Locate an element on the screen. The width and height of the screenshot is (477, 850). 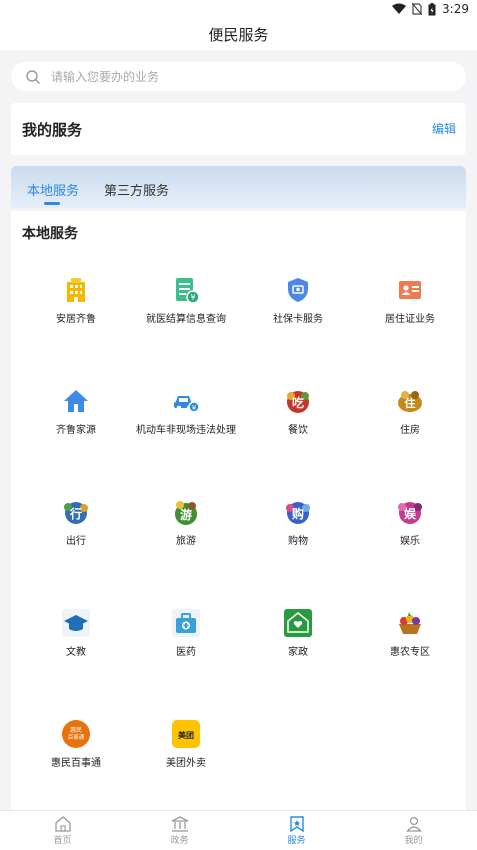
service-label: 住房 is located at coordinates (410, 430).